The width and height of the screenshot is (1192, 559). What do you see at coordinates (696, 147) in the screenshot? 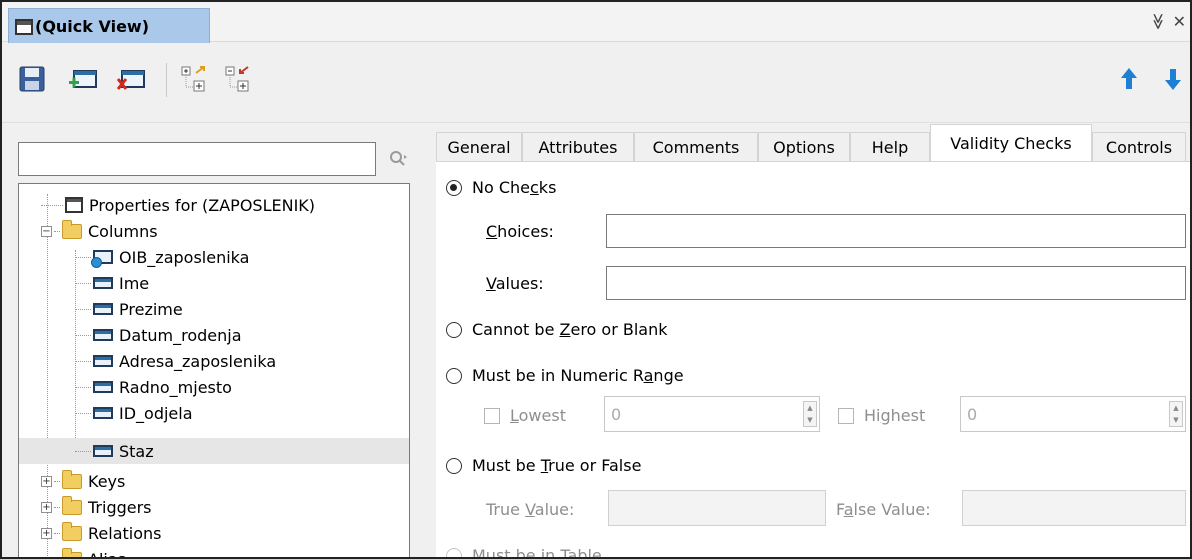
I see `tab-comments: Comments` at bounding box center [696, 147].